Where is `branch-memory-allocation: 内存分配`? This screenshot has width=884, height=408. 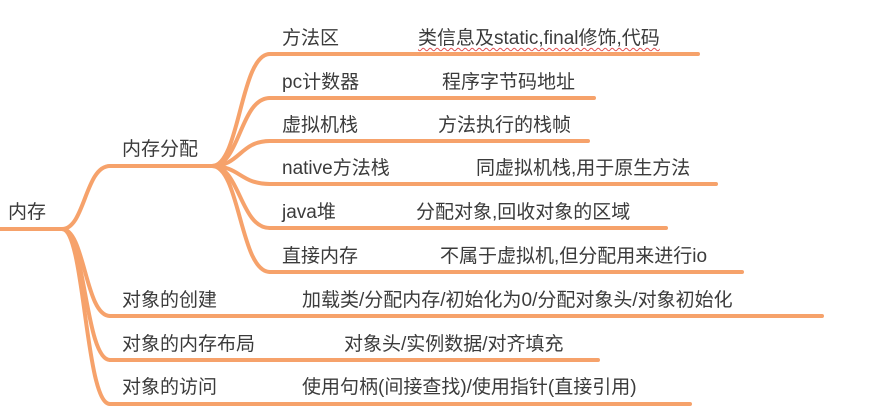 branch-memory-allocation: 内存分配 is located at coordinates (160, 150).